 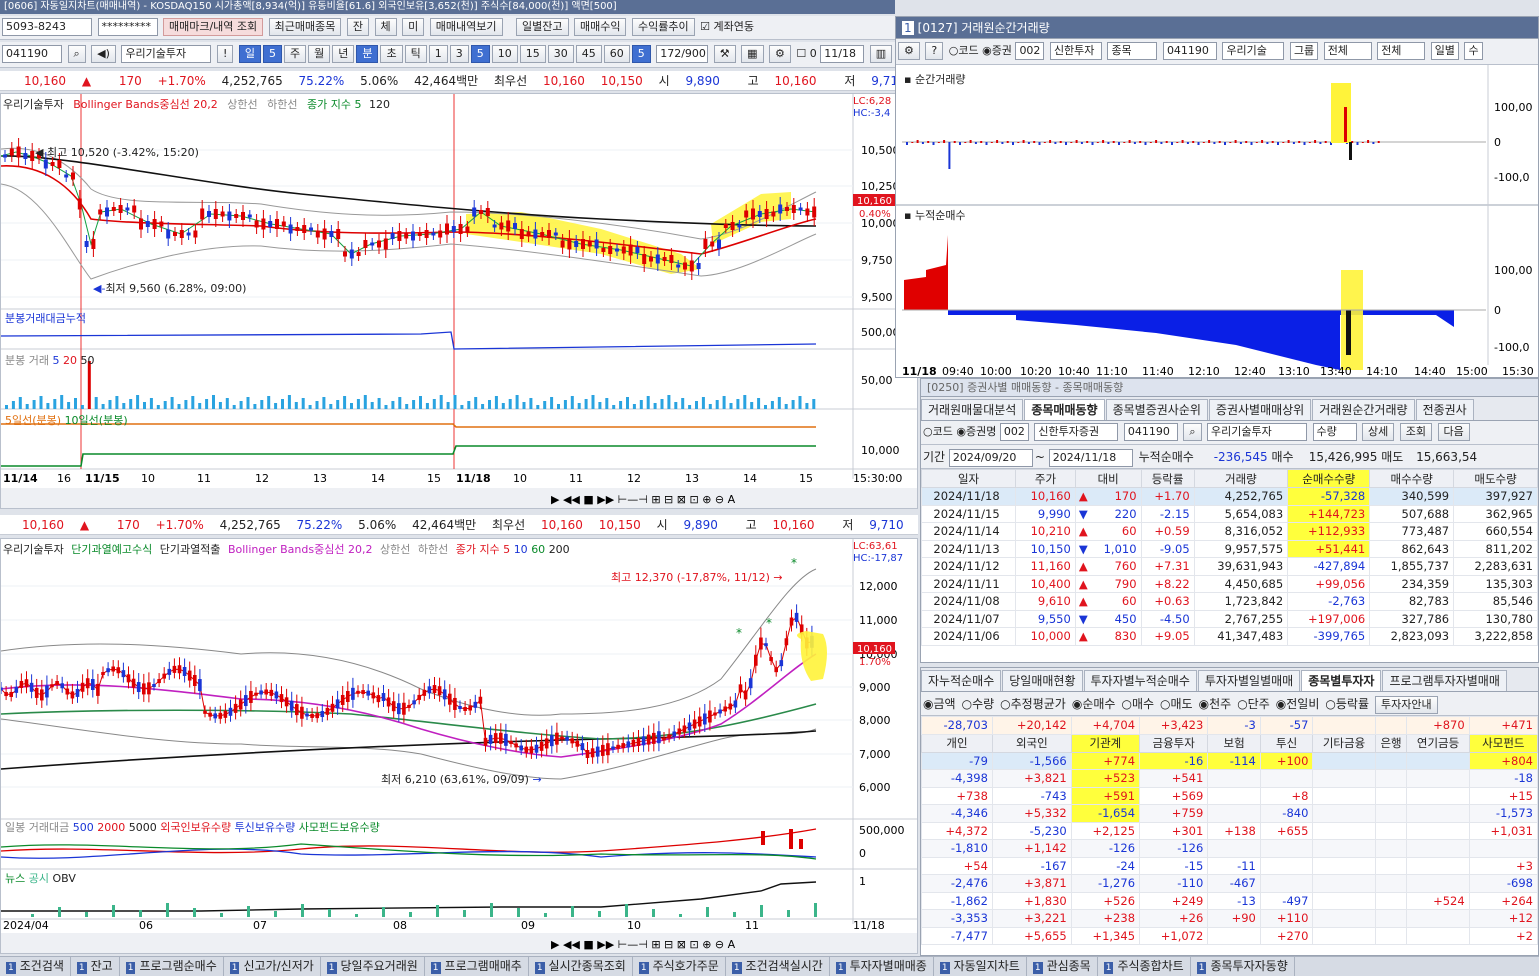 I want to click on column-header: 보험, so click(x=1234, y=743).